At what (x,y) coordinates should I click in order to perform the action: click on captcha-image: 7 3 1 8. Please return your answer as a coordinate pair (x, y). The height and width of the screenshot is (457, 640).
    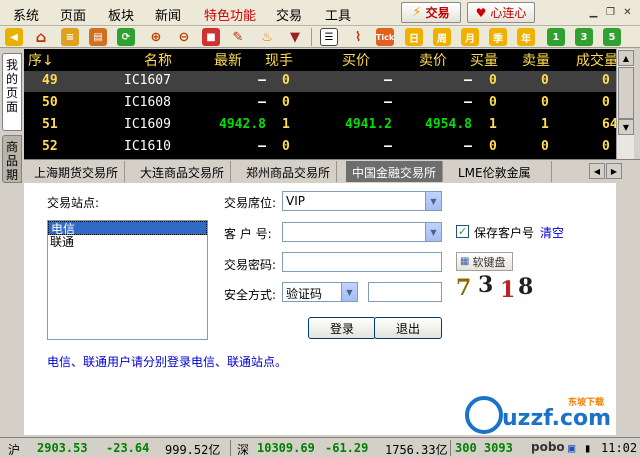
    Looking at the image, I should click on (496, 287).